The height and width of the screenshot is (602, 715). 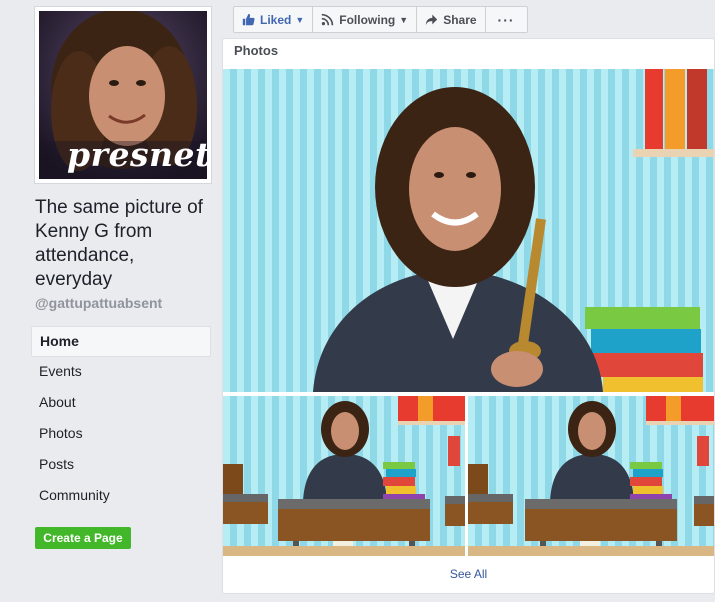 I want to click on thumbs-up-icon, so click(x=248, y=19).